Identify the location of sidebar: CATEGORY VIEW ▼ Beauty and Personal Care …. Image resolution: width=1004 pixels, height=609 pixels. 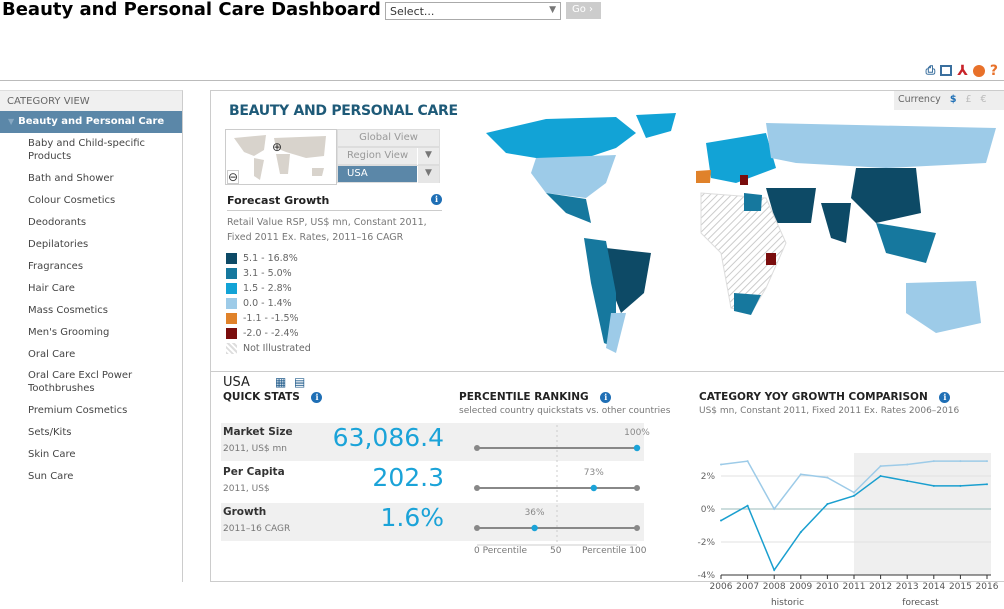
(91, 336).